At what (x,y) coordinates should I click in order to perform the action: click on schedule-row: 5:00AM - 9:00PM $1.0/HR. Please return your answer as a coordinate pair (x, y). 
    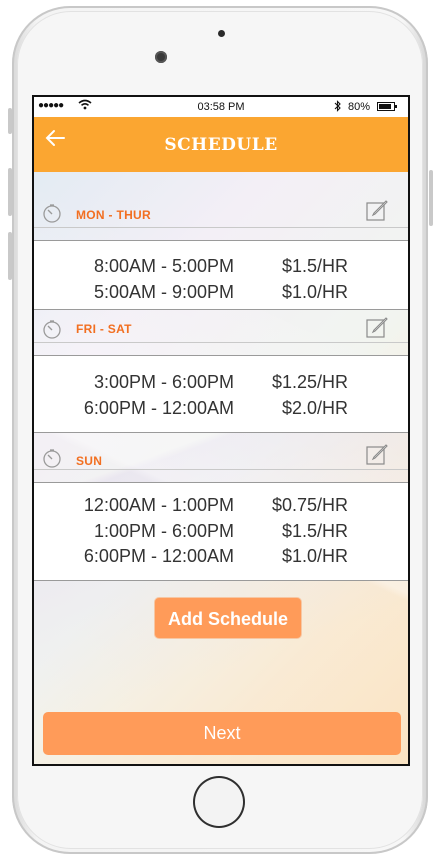
    Looking at the image, I should click on (221, 295).